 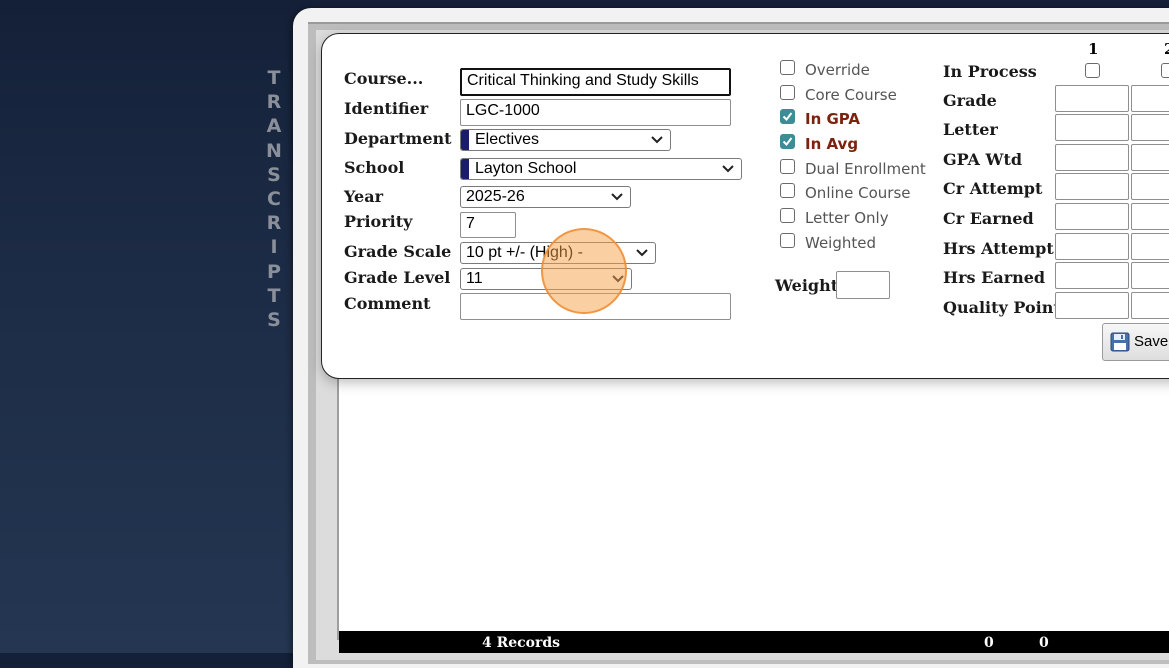 I want to click on grade-level-label: Grade Level, so click(x=397, y=277).